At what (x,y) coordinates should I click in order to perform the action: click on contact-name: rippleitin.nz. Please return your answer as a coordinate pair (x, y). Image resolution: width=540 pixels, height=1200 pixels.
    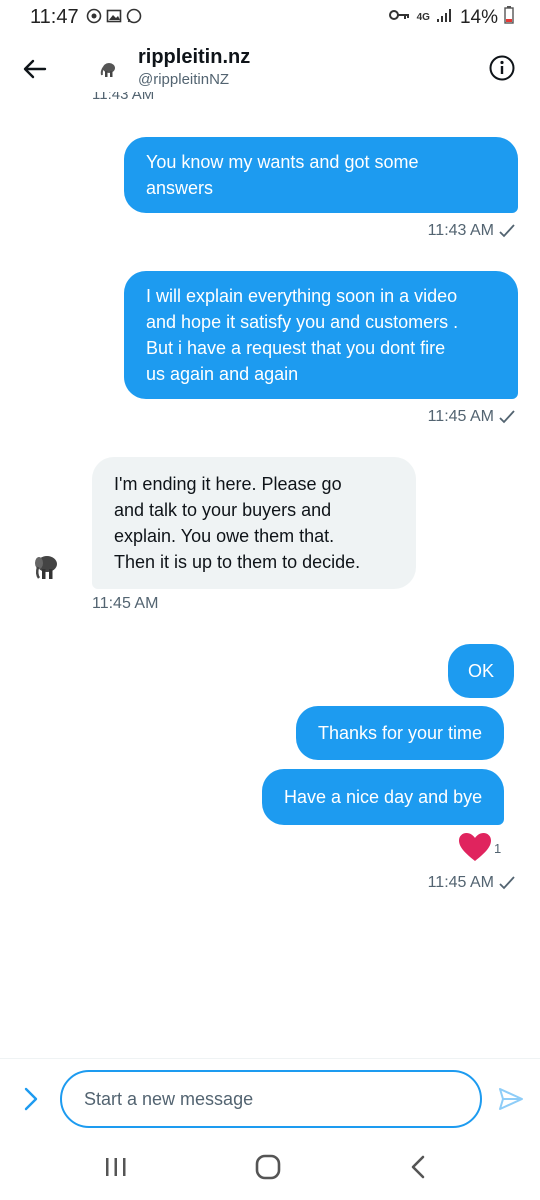
    Looking at the image, I should click on (194, 57).